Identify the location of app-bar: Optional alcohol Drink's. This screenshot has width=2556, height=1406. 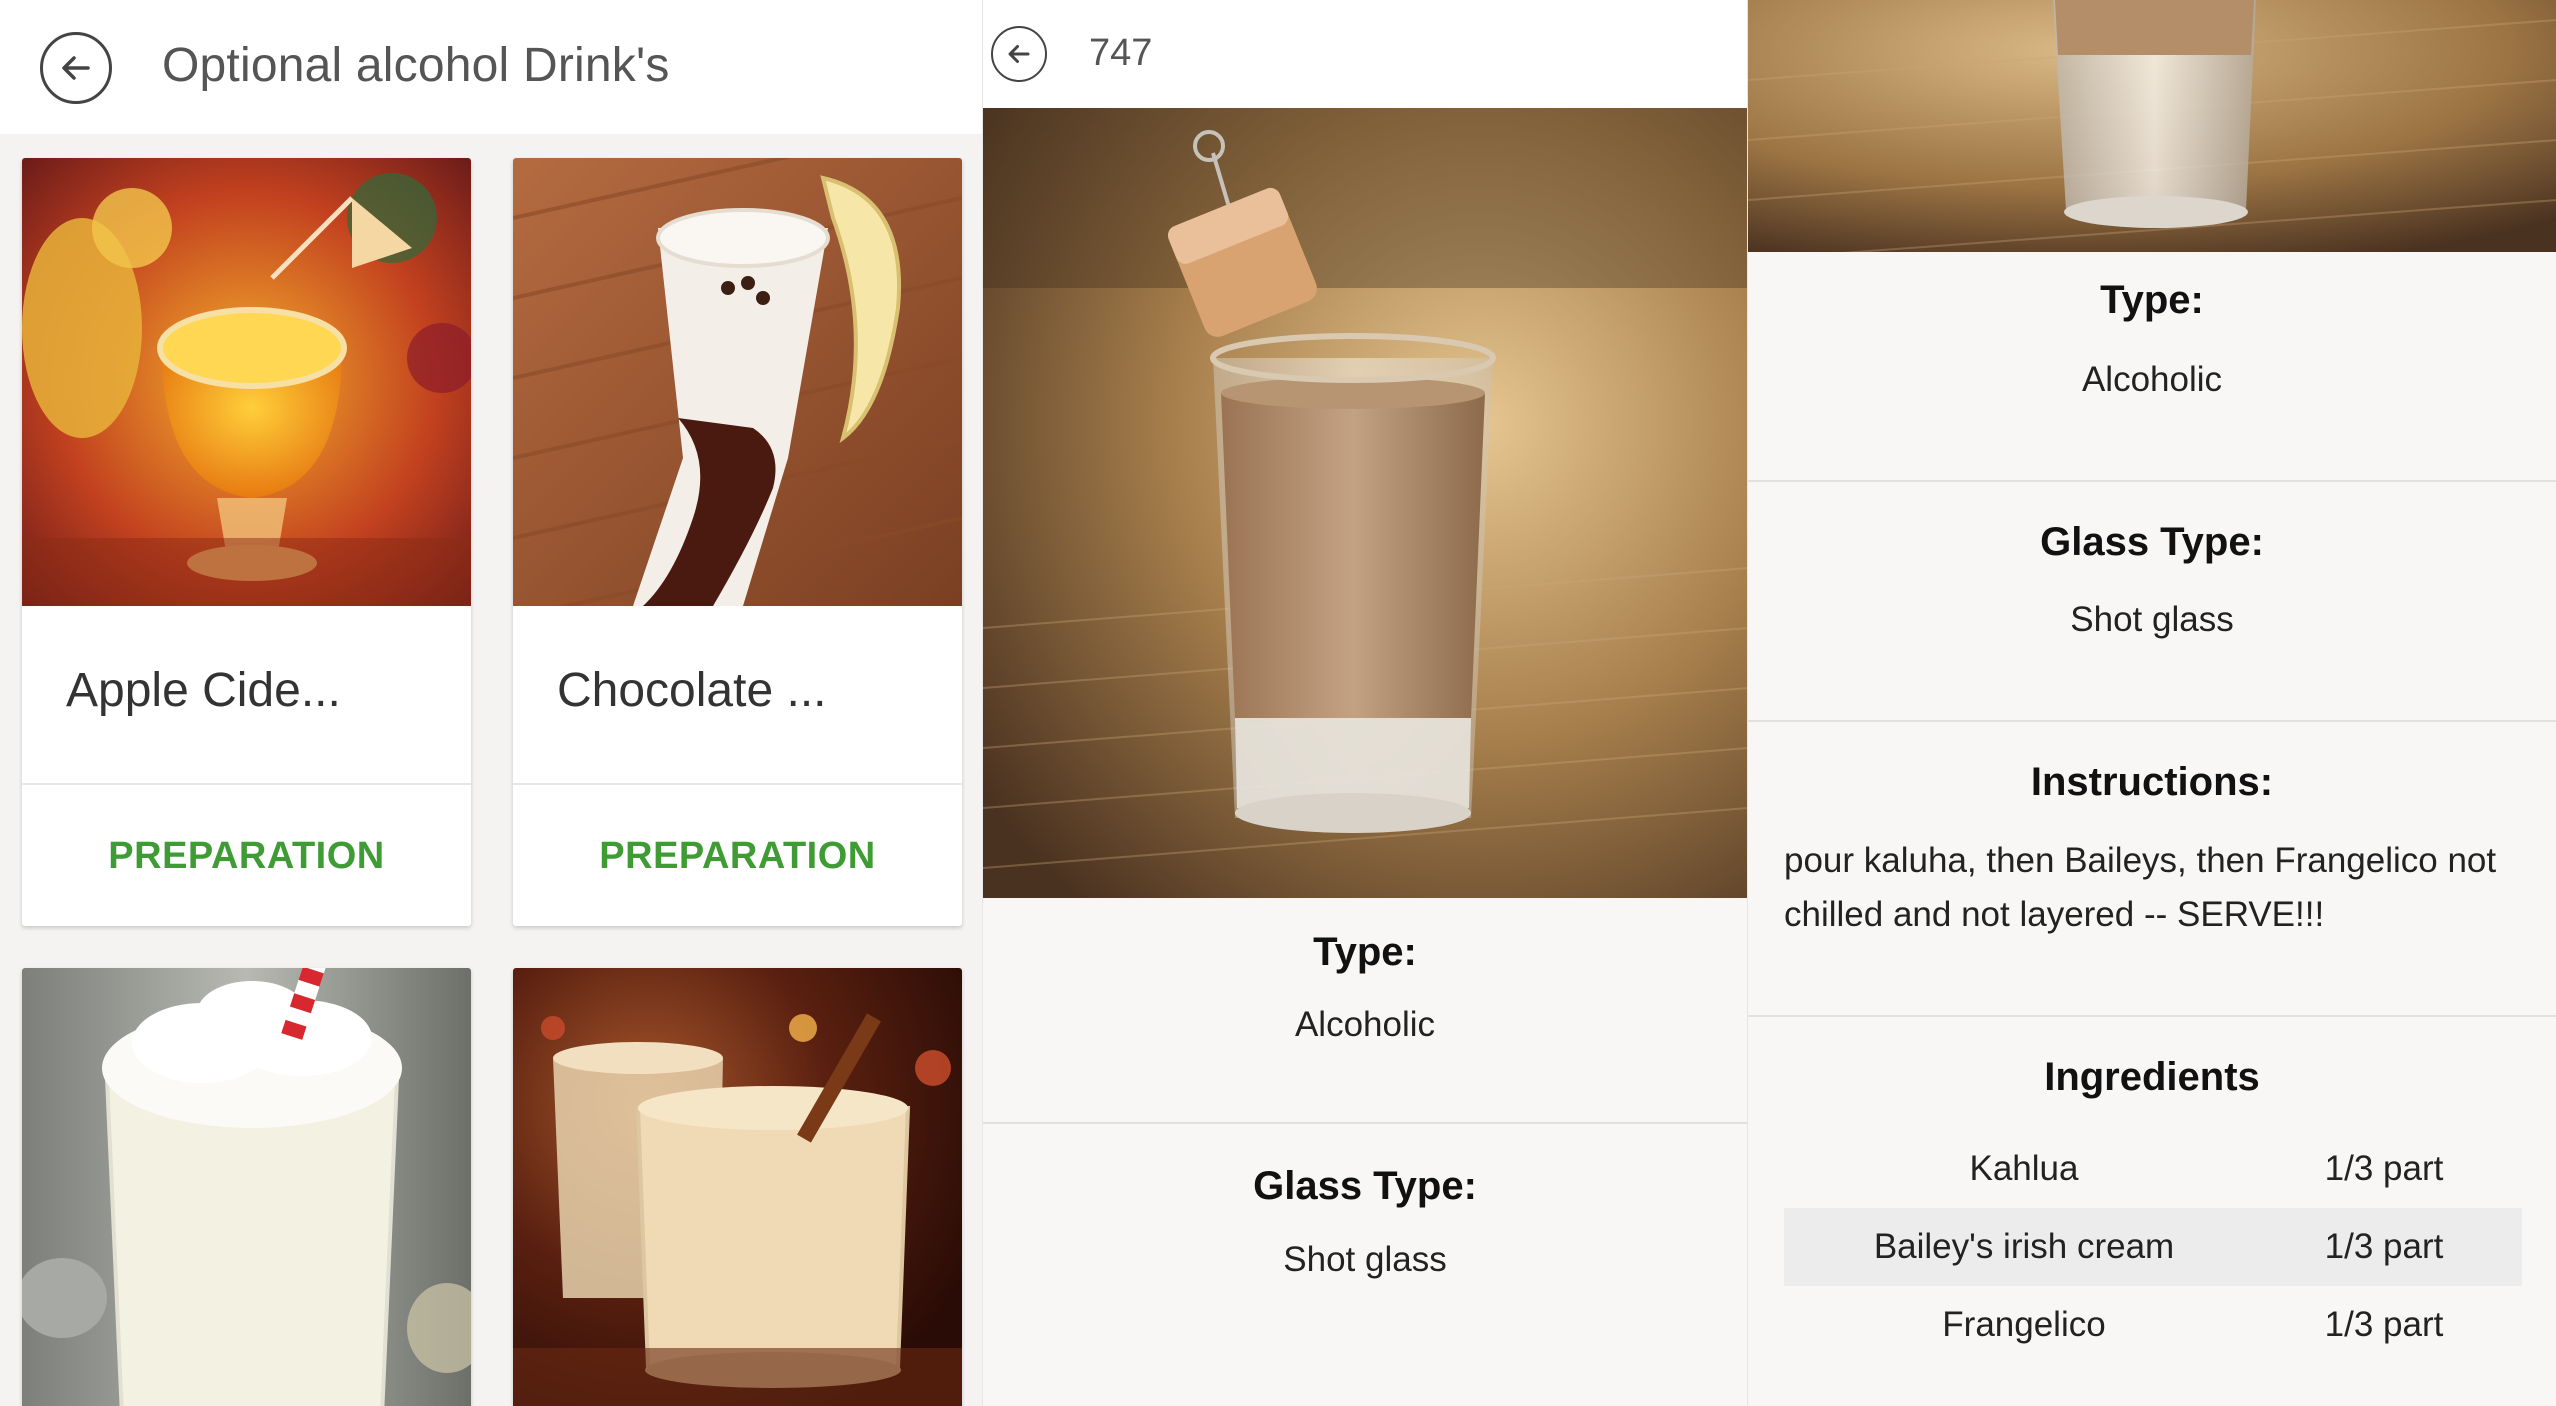
(491, 67).